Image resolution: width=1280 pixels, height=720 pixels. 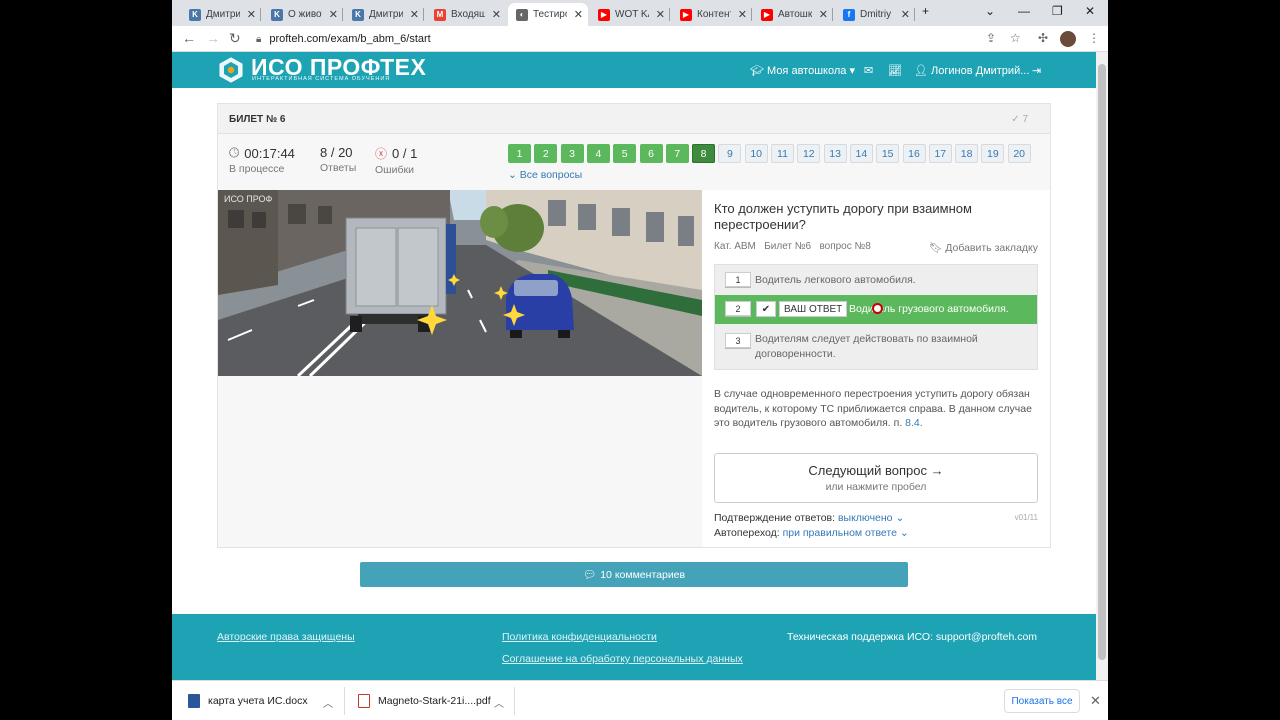 What do you see at coordinates (925, 11) in the screenshot?
I see `new-tab-icon: +` at bounding box center [925, 11].